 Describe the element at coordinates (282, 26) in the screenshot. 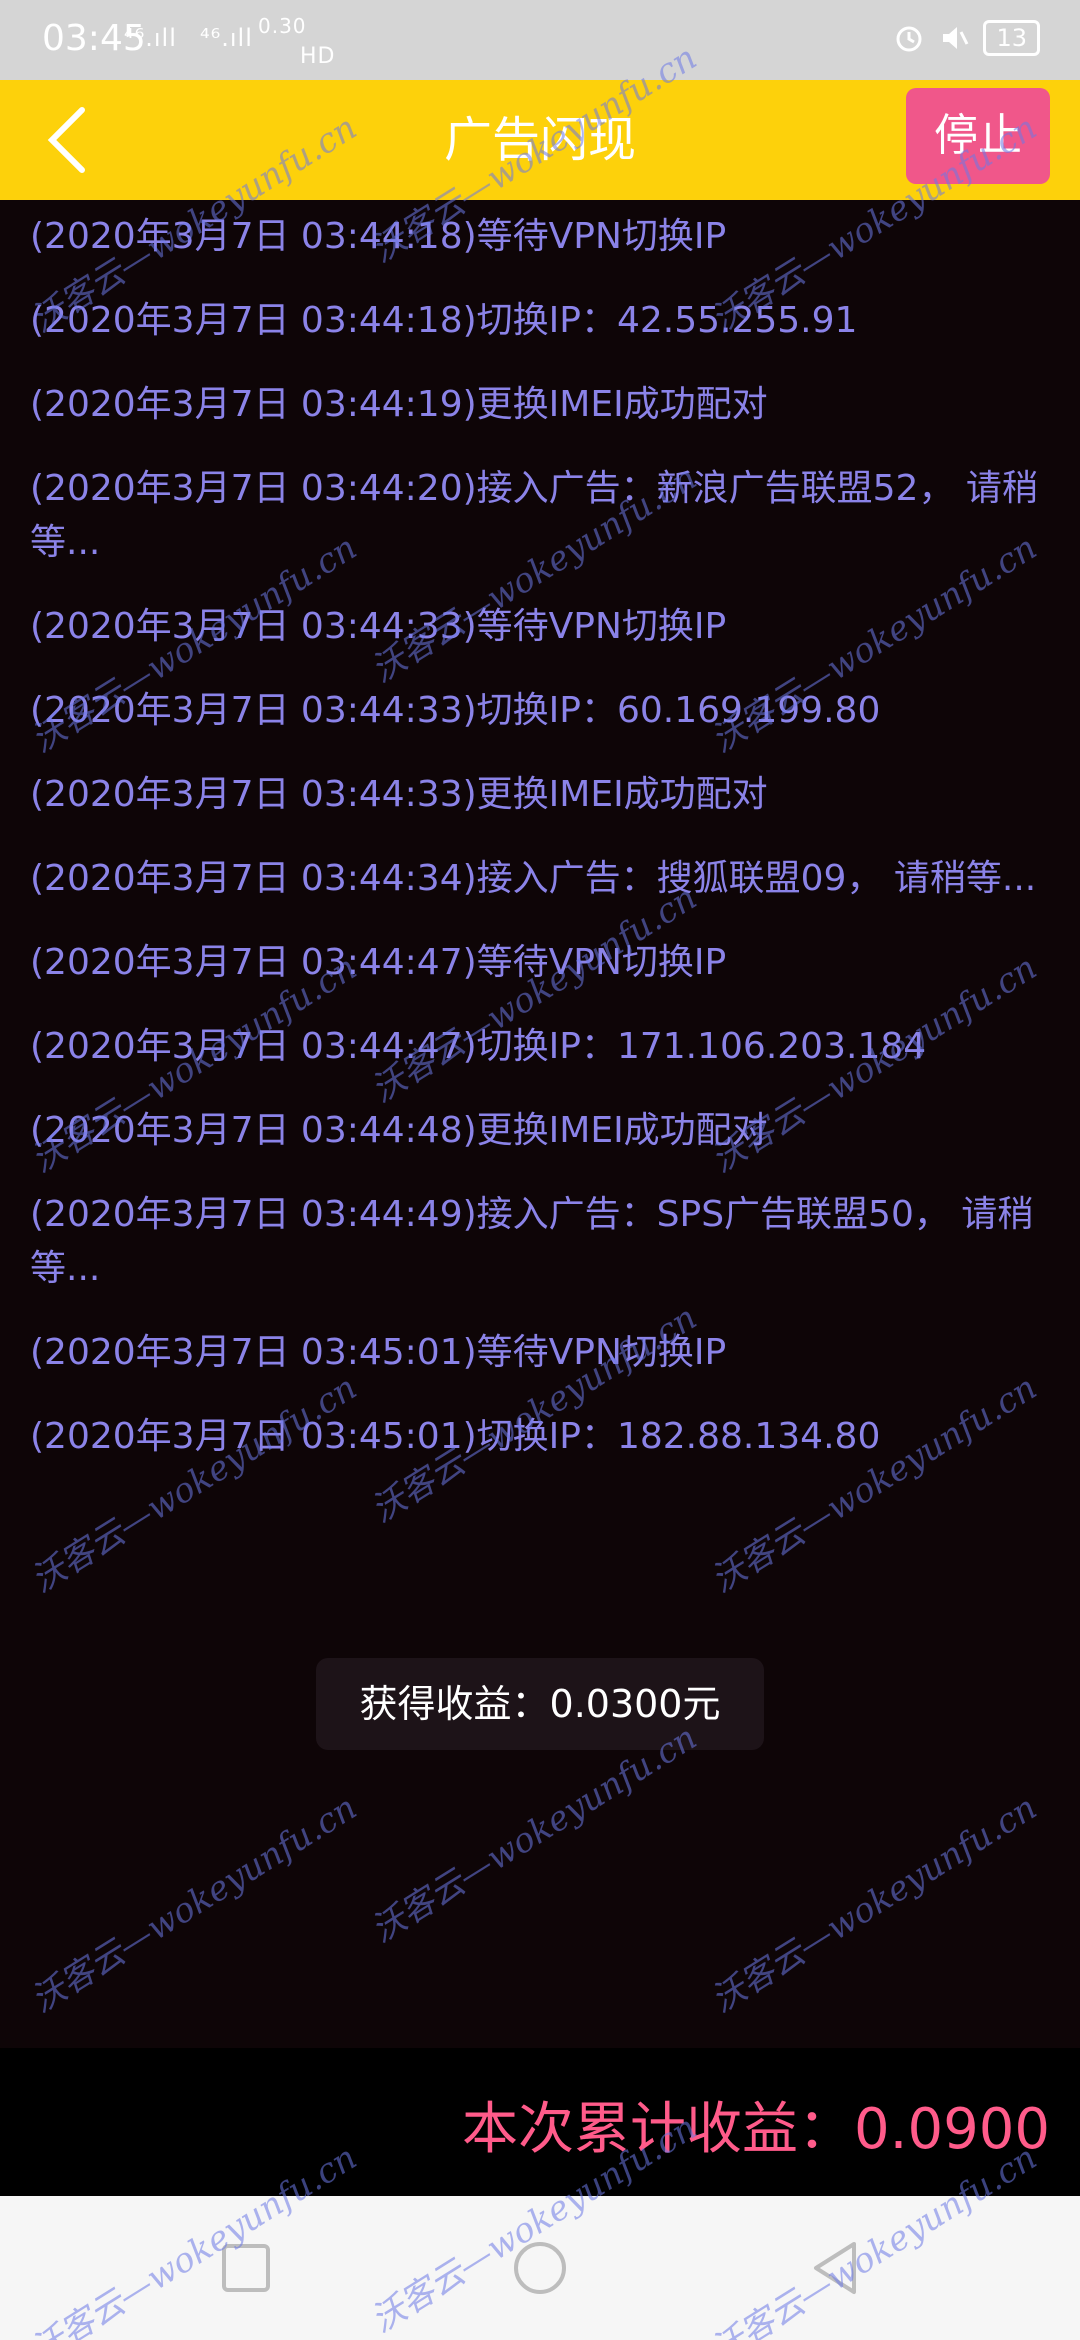

I see `network-speed: 0.30` at that location.